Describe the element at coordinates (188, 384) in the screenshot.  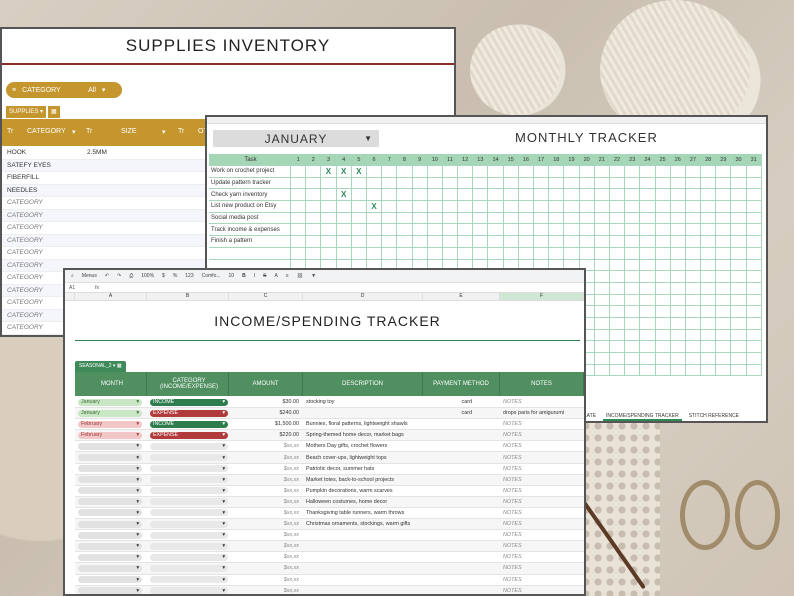
I see `header-category: CATEGORY (INCOME/EXPENSE)` at that location.